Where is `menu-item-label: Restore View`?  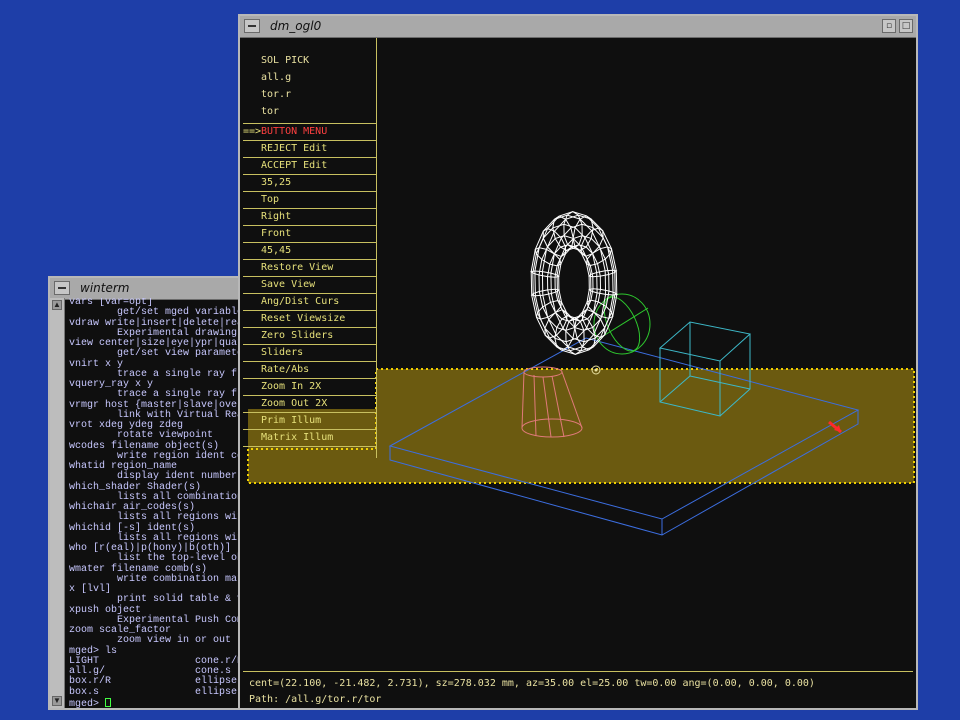 menu-item-label: Restore View is located at coordinates (297, 267).